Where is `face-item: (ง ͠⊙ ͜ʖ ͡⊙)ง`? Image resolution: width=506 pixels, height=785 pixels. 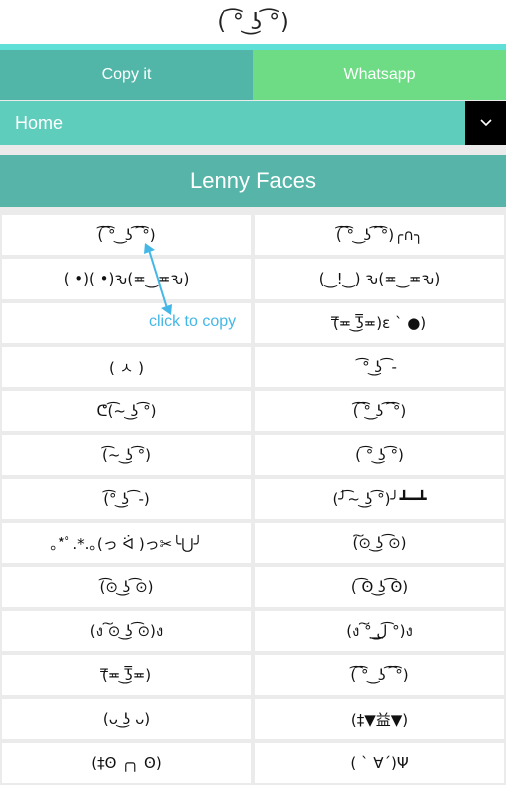 face-item: (ง ͠⊙ ͜ʖ ͡⊙)ง is located at coordinates (126, 631).